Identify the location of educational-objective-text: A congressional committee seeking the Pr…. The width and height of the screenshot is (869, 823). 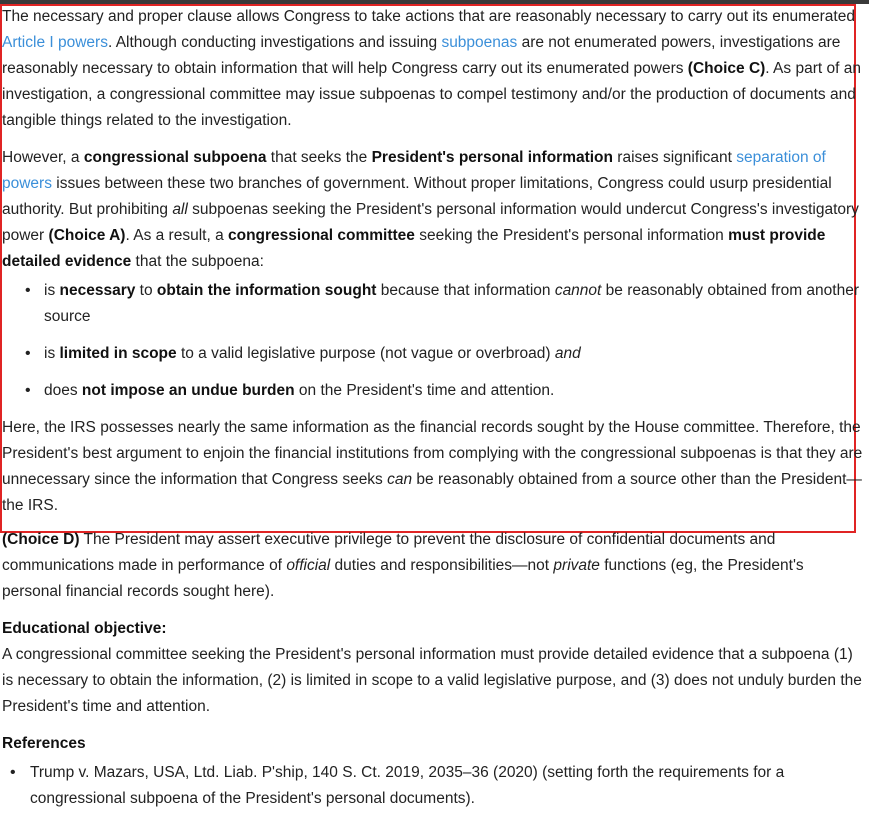
(432, 680).